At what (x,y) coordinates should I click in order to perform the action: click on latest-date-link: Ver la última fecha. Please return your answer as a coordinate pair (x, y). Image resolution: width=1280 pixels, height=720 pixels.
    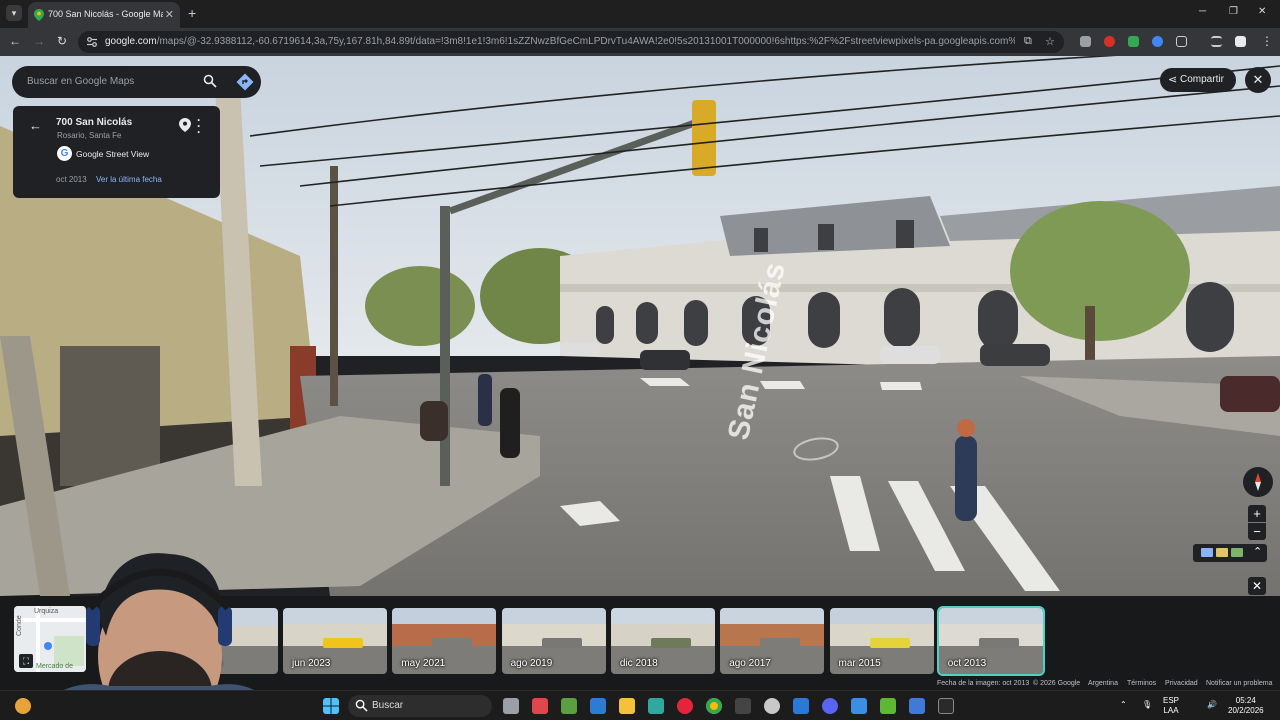
    Looking at the image, I should click on (129, 179).